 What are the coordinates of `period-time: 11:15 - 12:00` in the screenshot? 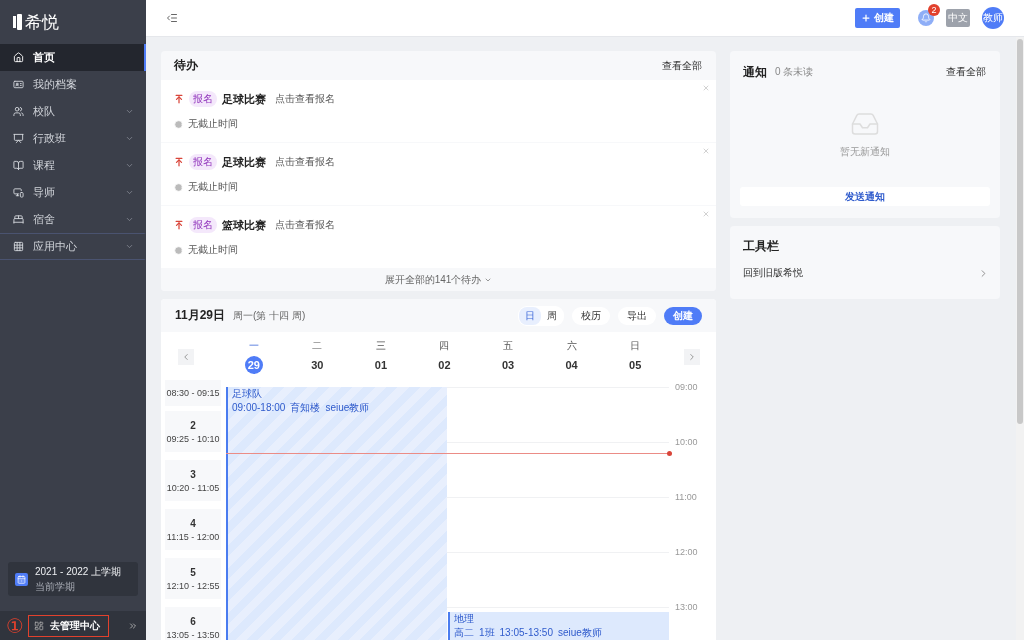 It's located at (193, 536).